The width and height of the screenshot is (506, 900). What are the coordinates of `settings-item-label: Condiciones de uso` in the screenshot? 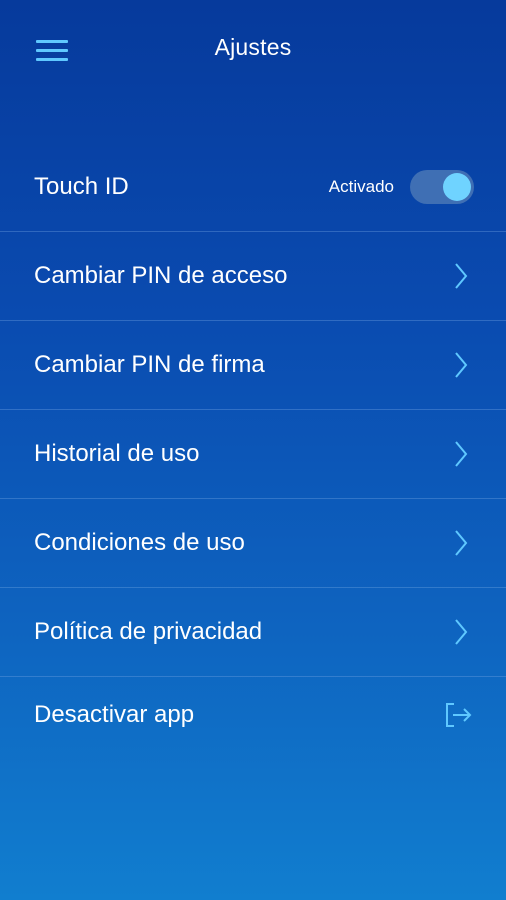 It's located at (139, 542).